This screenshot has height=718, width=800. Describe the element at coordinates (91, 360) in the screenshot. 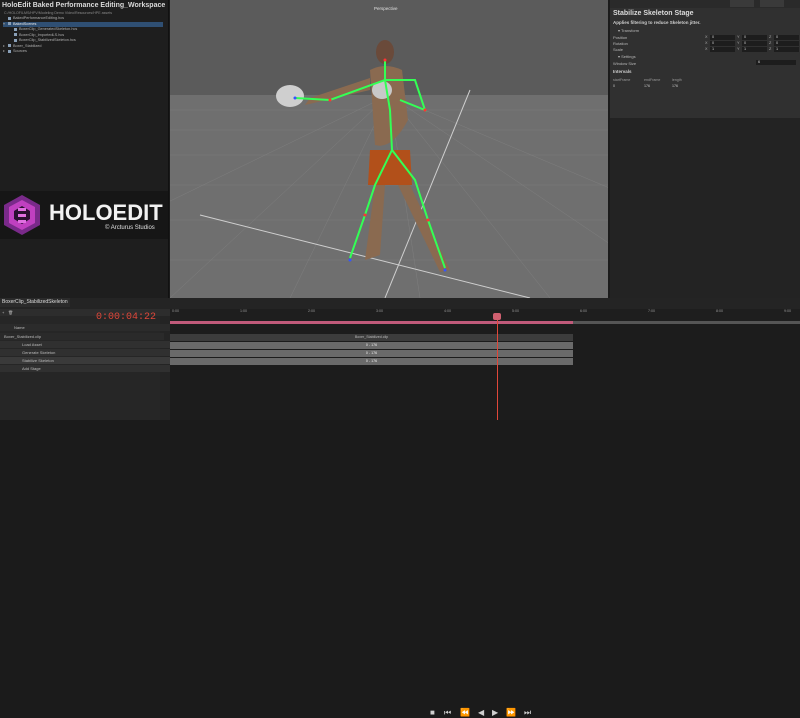

I see `timeline-track: Stabilize Skeleton` at that location.